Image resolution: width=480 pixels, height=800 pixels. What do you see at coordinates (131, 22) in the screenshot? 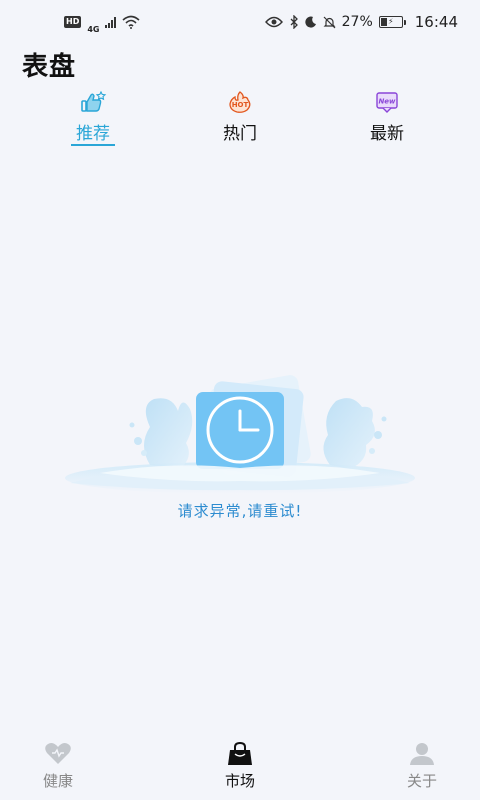
I see `wifi-icon` at bounding box center [131, 22].